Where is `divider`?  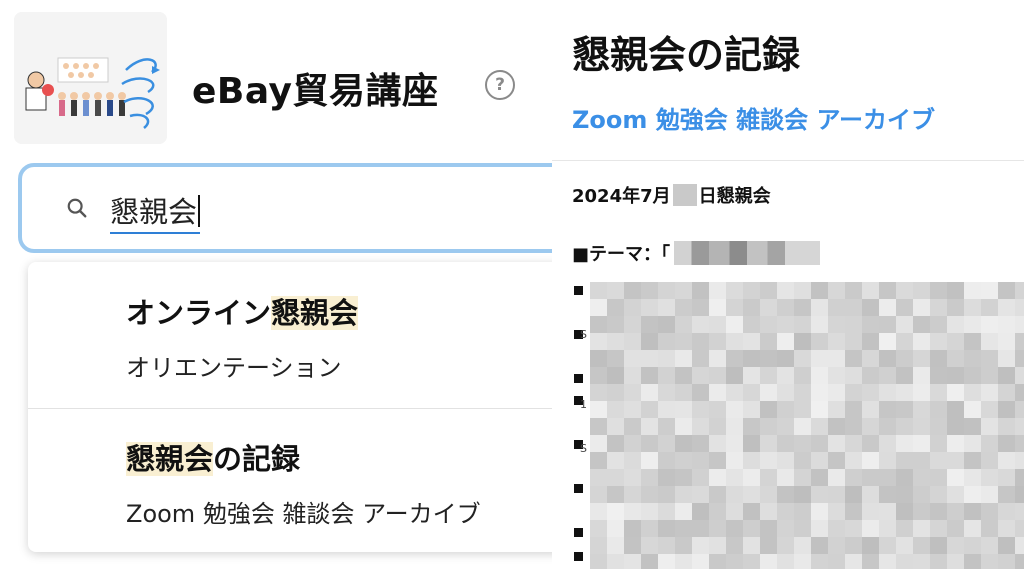 divider is located at coordinates (788, 160).